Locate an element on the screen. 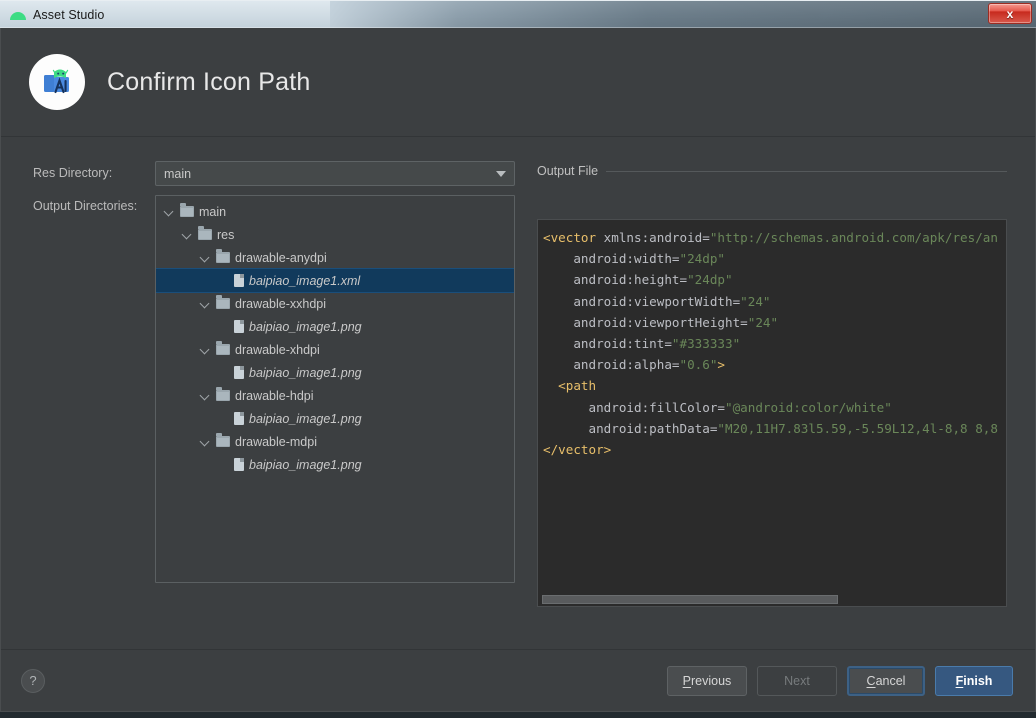  res-directory-select: main is located at coordinates (335, 173).